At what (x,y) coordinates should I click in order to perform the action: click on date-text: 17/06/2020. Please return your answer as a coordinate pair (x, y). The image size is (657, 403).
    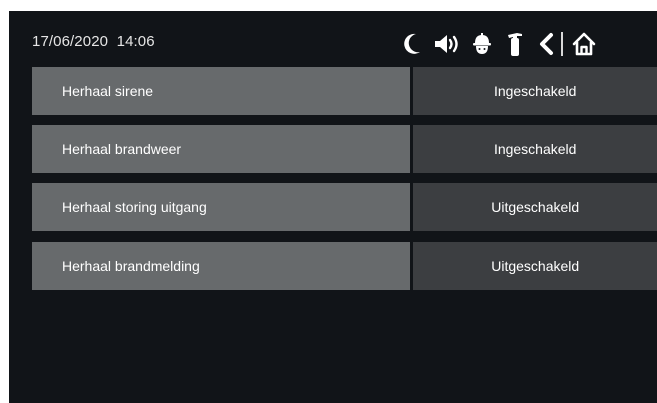
    Looking at the image, I should click on (70, 41).